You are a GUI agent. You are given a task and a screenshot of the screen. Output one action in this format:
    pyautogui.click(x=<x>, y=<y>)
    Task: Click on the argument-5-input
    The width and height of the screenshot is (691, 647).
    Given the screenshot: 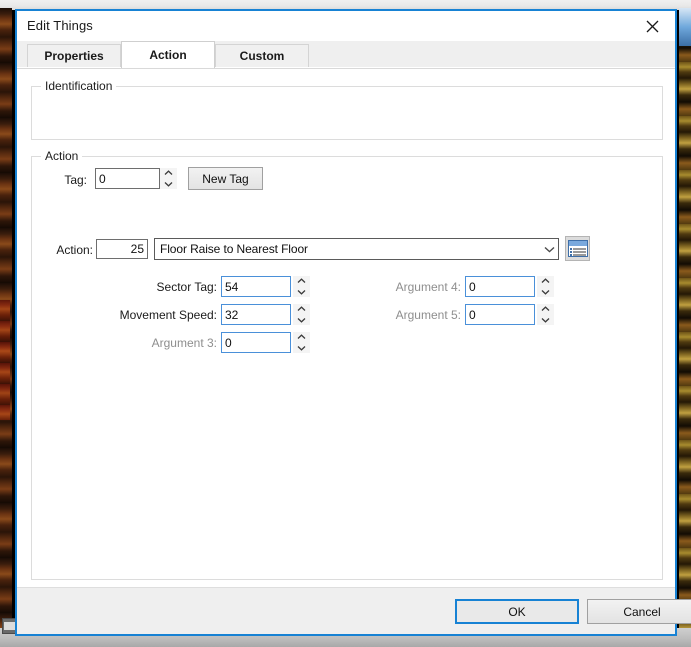 What is the action you would take?
    pyautogui.click(x=500, y=314)
    